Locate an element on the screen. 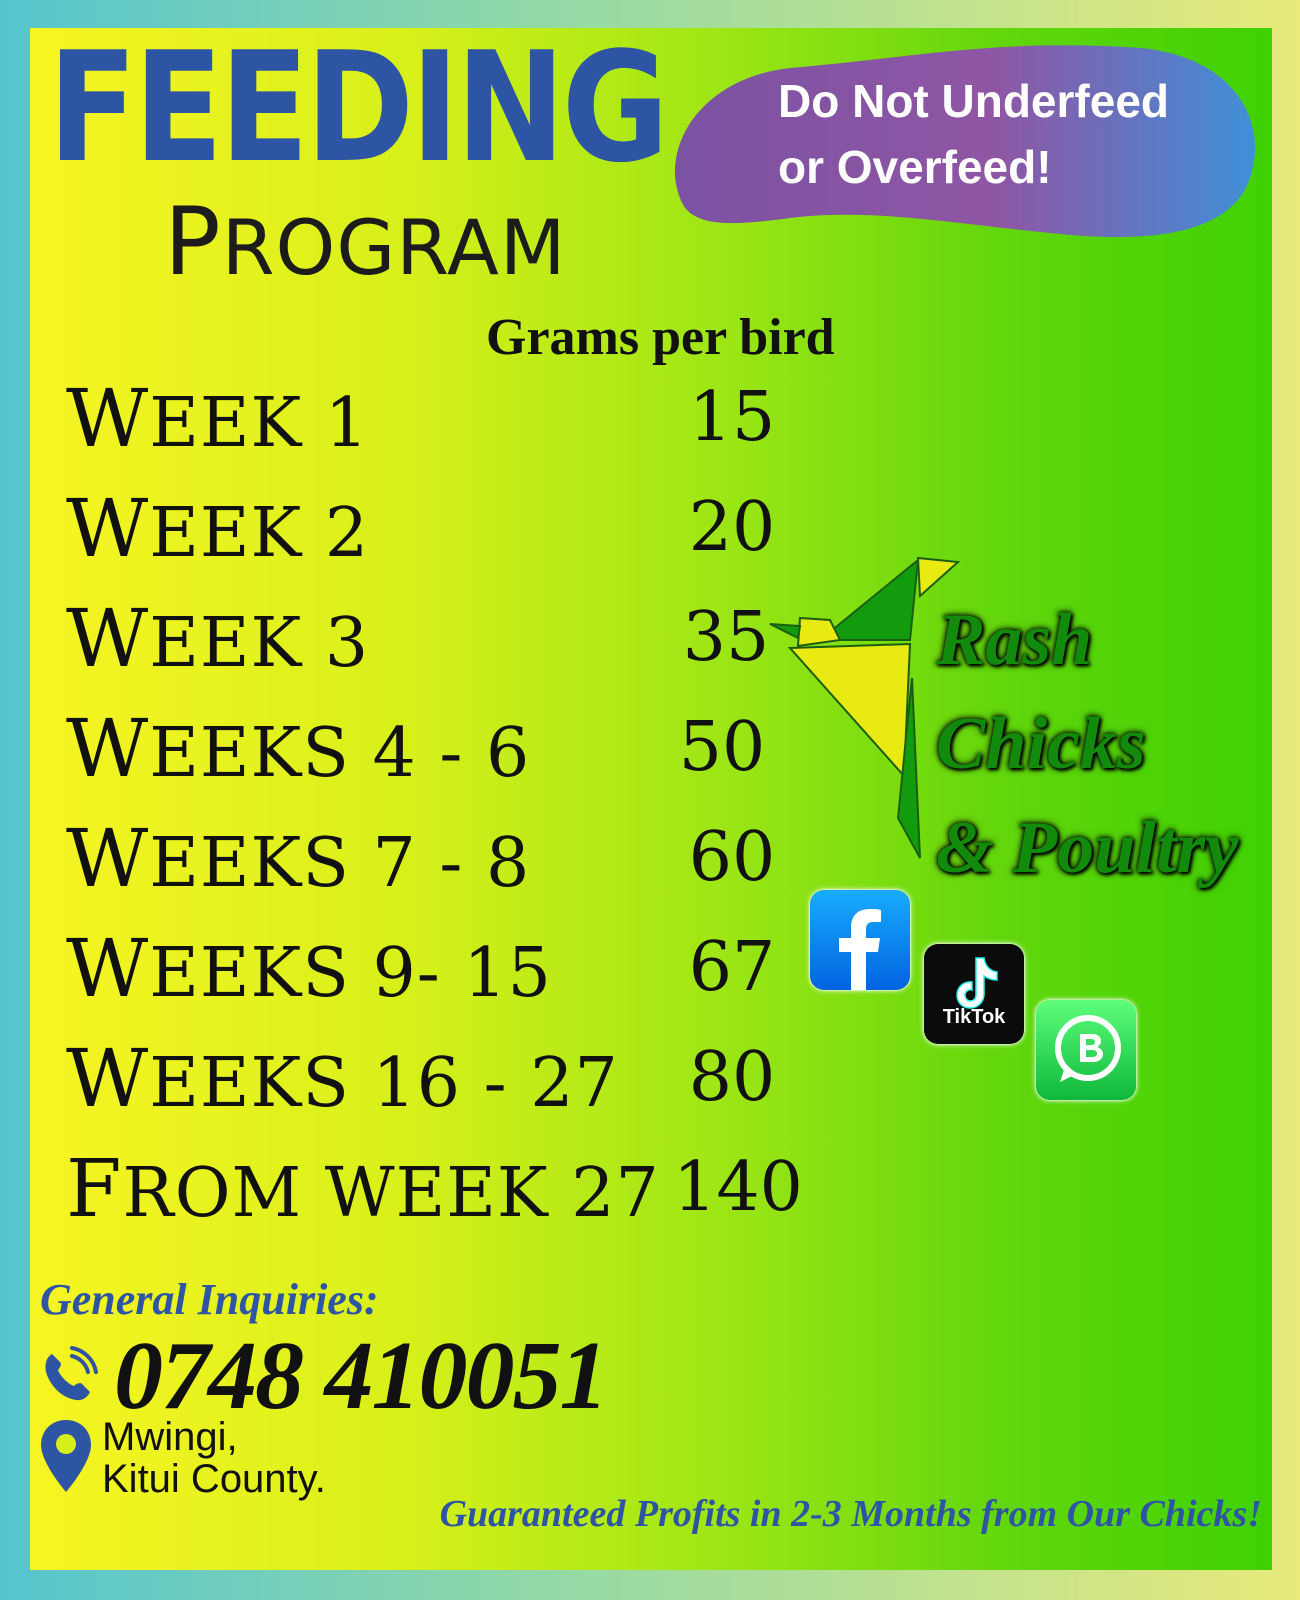 This screenshot has width=1300, height=1600. column-header: Grams per bird is located at coordinates (660, 337).